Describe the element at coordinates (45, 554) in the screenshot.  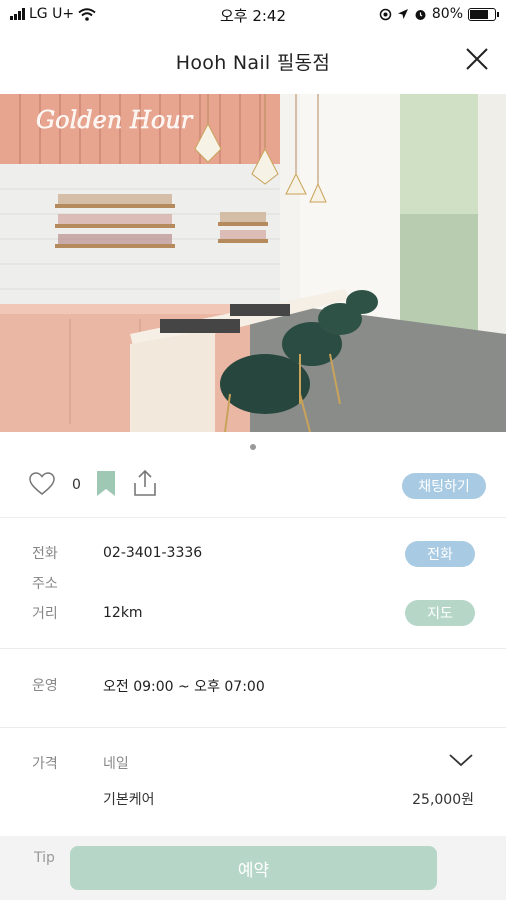
I see `phone-label: 전화` at that location.